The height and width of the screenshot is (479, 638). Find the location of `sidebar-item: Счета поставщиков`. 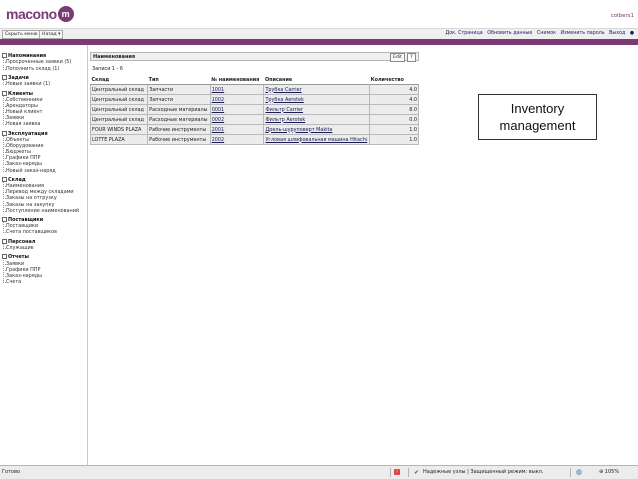

sidebar-item: Счета поставщиков is located at coordinates (30, 231).